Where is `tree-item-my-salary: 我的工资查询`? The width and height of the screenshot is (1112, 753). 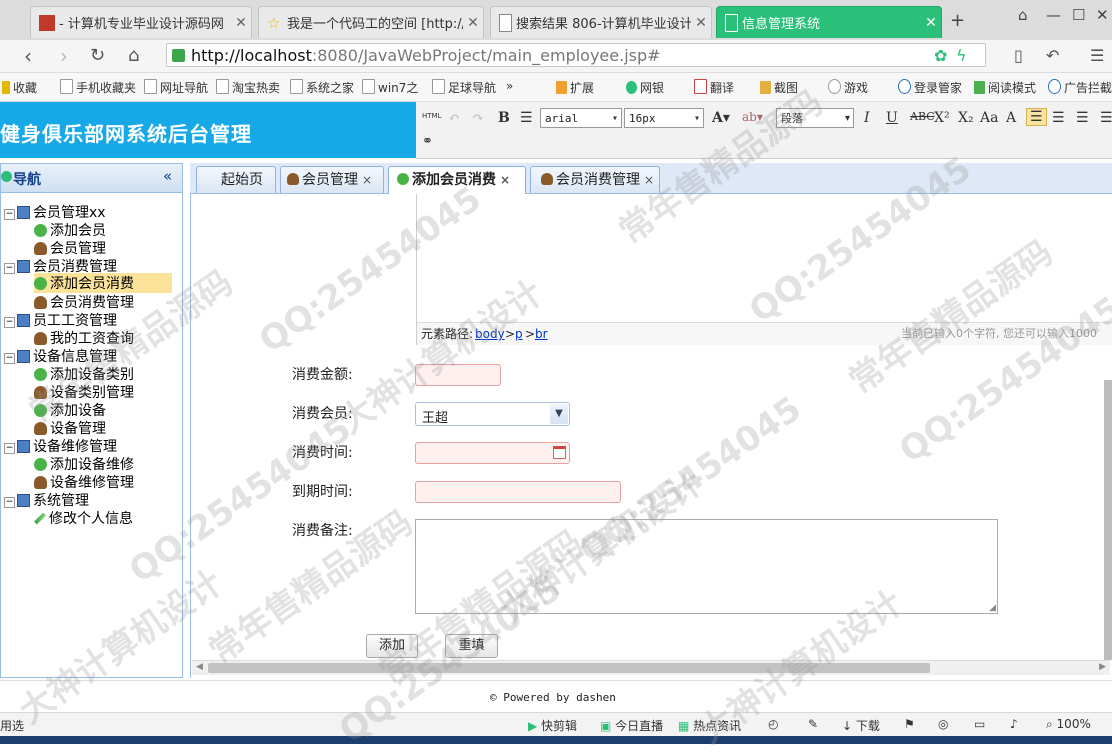 tree-item-my-salary: 我的工资查询 is located at coordinates (84, 338).